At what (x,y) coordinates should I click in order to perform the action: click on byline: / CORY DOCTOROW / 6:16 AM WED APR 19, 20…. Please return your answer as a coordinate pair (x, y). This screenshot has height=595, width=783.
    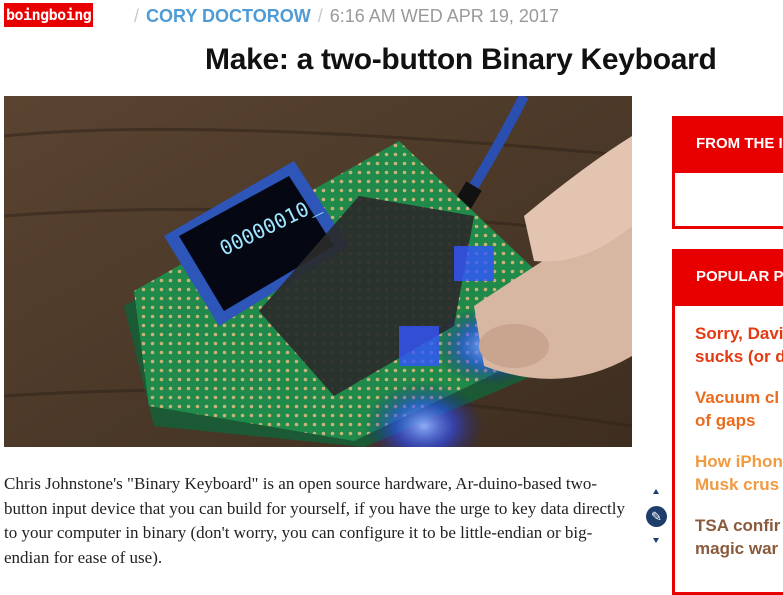
    Looking at the image, I should click on (345, 16).